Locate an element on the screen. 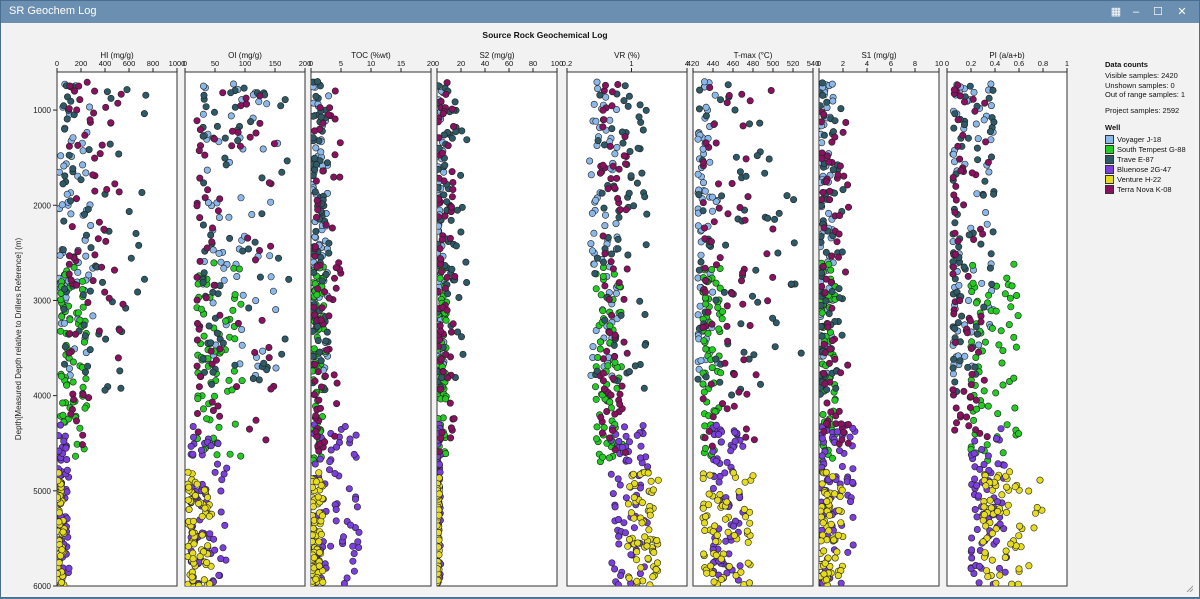  minimize-button: ‒ is located at coordinates (1136, 12).